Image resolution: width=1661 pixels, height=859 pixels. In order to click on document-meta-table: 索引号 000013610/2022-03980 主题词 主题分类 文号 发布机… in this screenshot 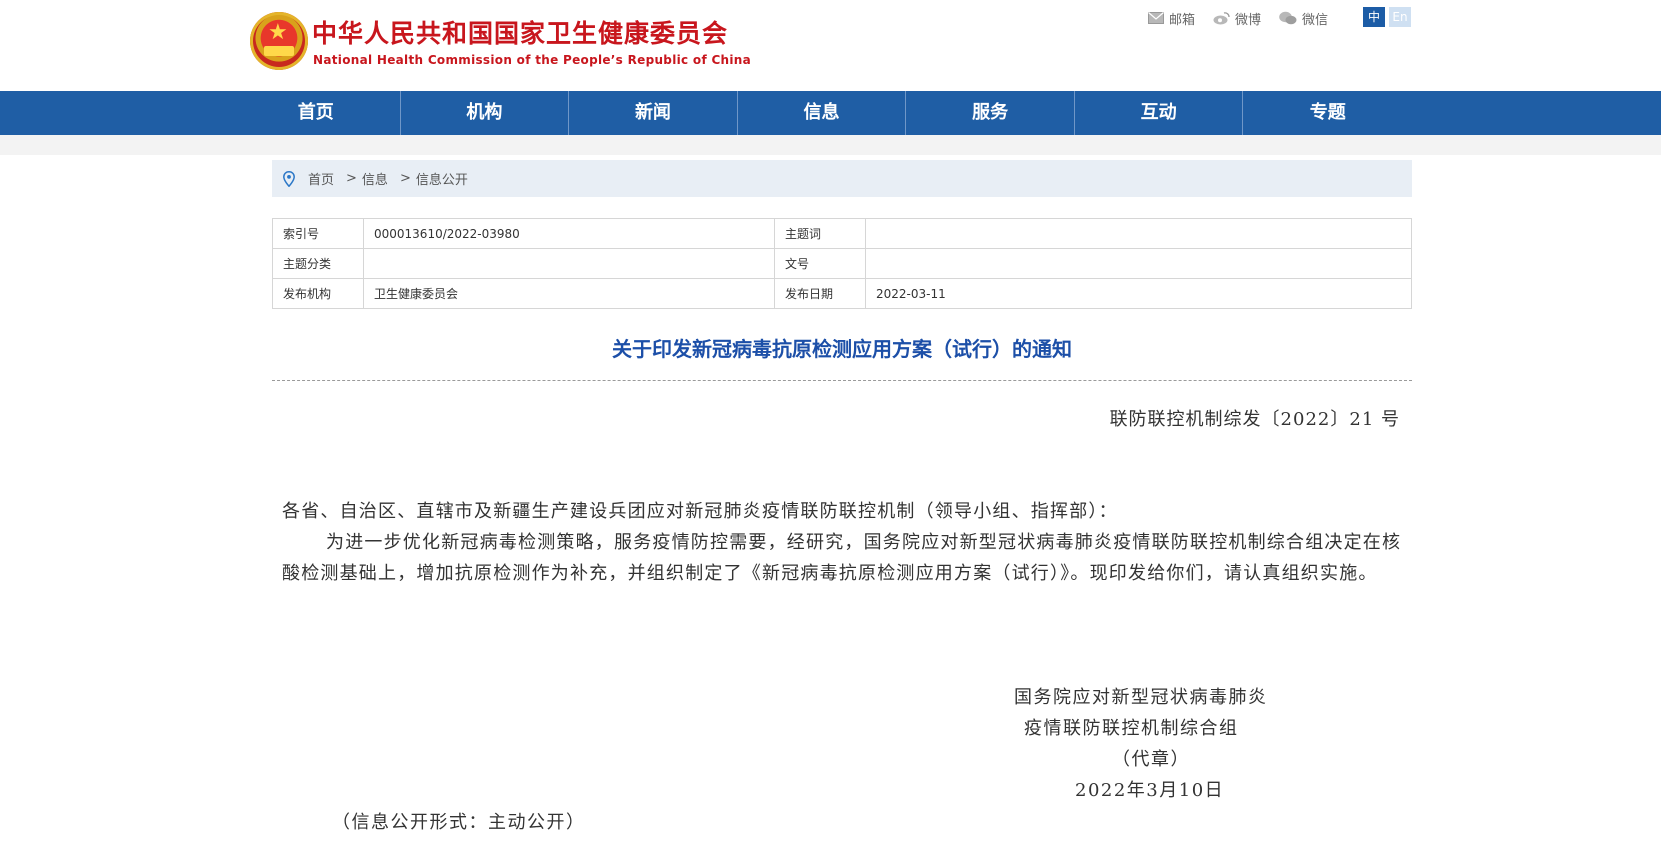, I will do `click(842, 263)`.